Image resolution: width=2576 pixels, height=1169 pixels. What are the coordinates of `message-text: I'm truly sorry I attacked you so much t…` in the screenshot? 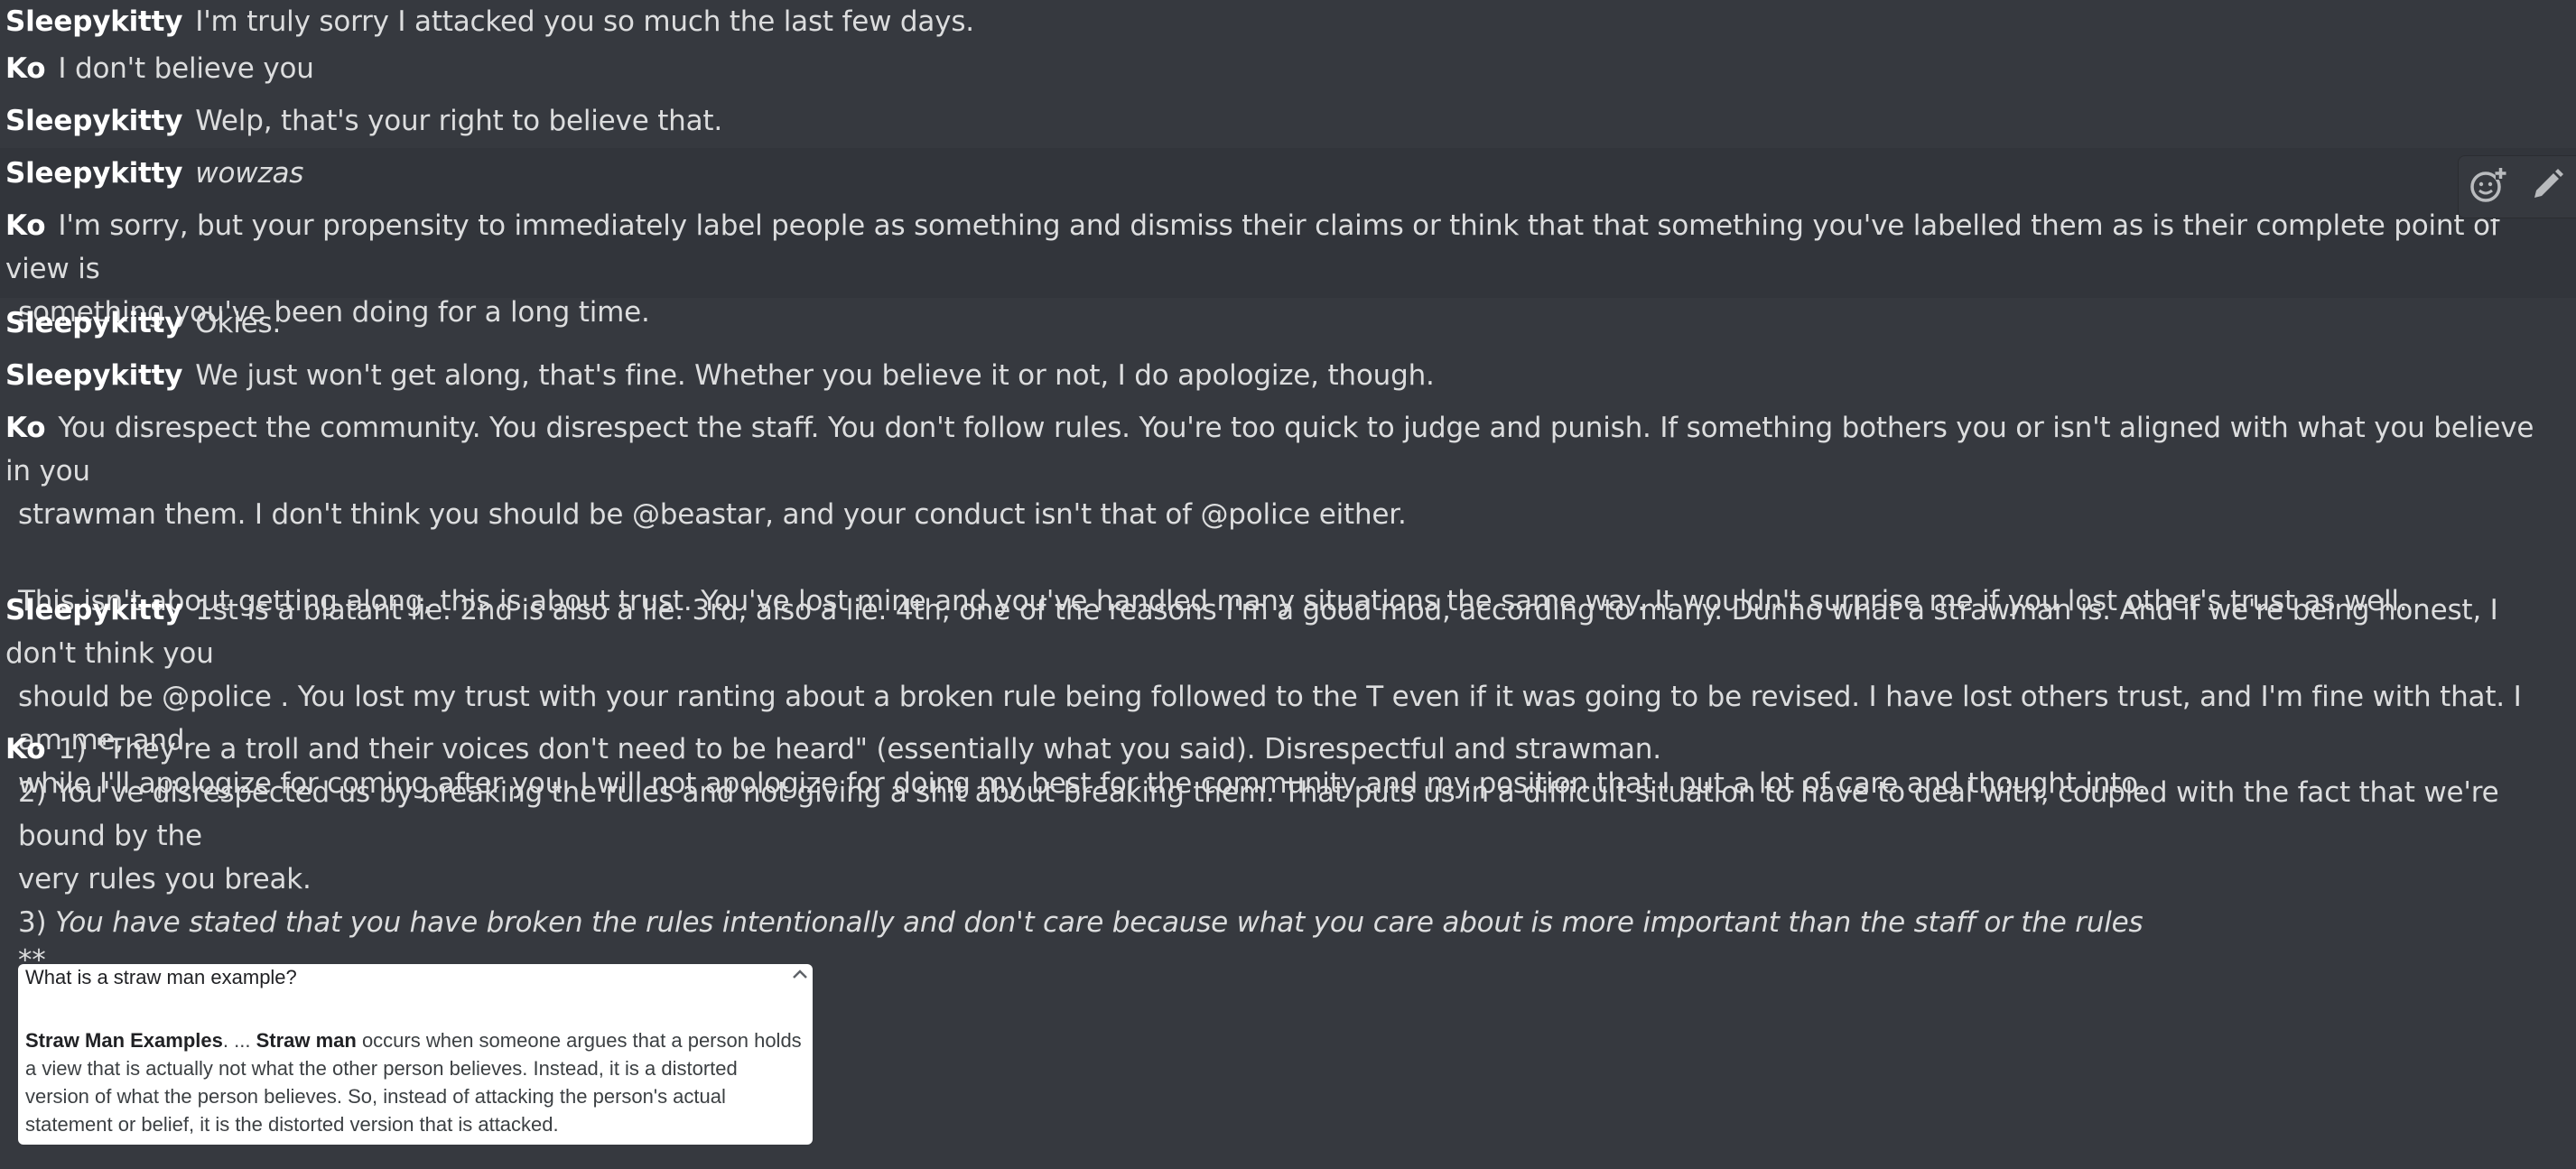 It's located at (584, 21).